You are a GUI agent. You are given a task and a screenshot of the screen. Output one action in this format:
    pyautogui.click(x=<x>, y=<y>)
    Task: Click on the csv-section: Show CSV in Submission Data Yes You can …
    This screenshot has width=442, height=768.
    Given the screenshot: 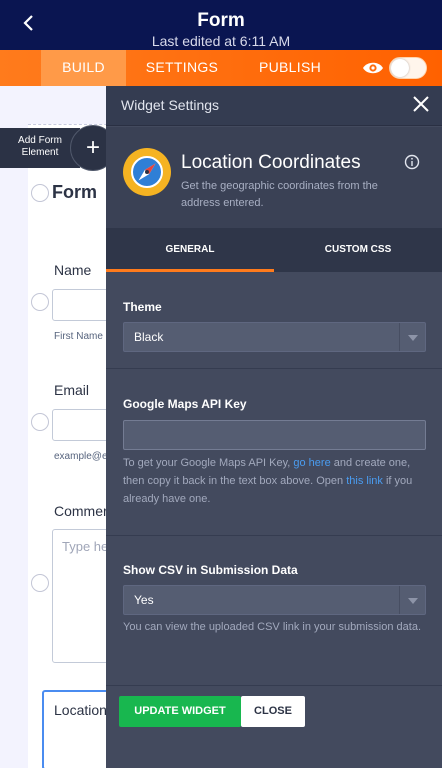 What is the action you would take?
    pyautogui.click(x=274, y=611)
    